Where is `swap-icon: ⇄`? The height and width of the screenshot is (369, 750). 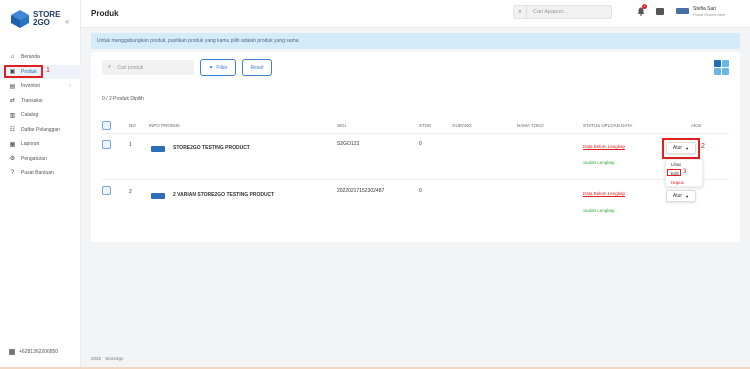
swap-icon: ⇄ is located at coordinates (12, 101).